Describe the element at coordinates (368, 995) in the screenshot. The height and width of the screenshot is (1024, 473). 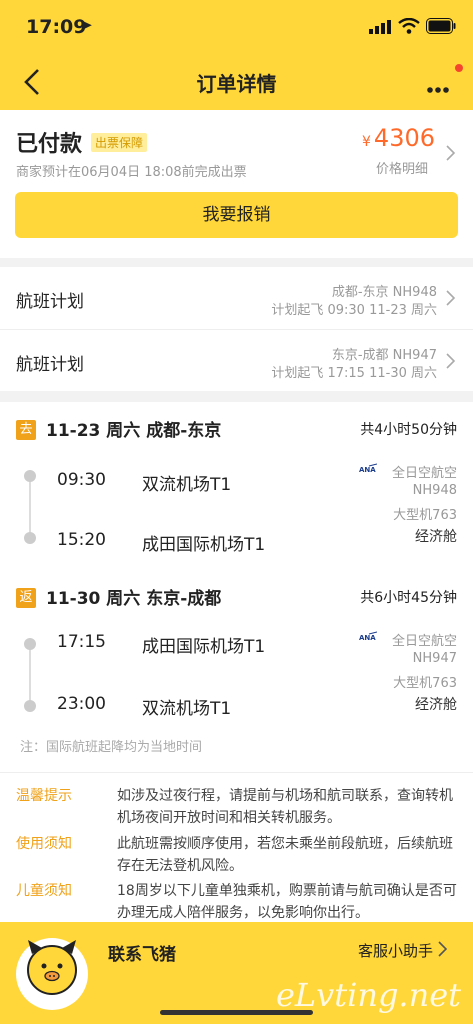
I see `watermark: eLvting.net` at that location.